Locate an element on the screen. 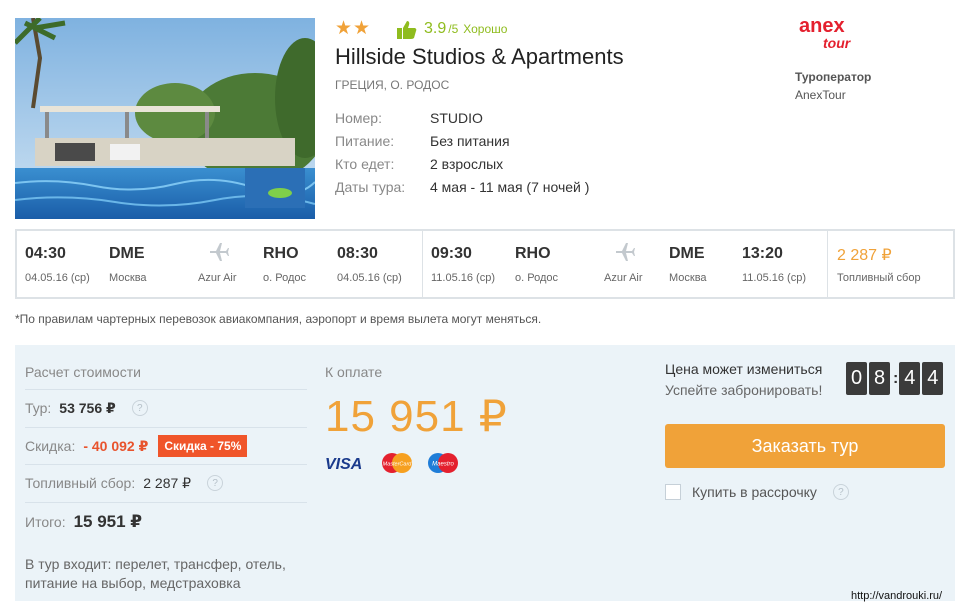  fuel-charge-price: 2 287 ₽ is located at coordinates (864, 255).